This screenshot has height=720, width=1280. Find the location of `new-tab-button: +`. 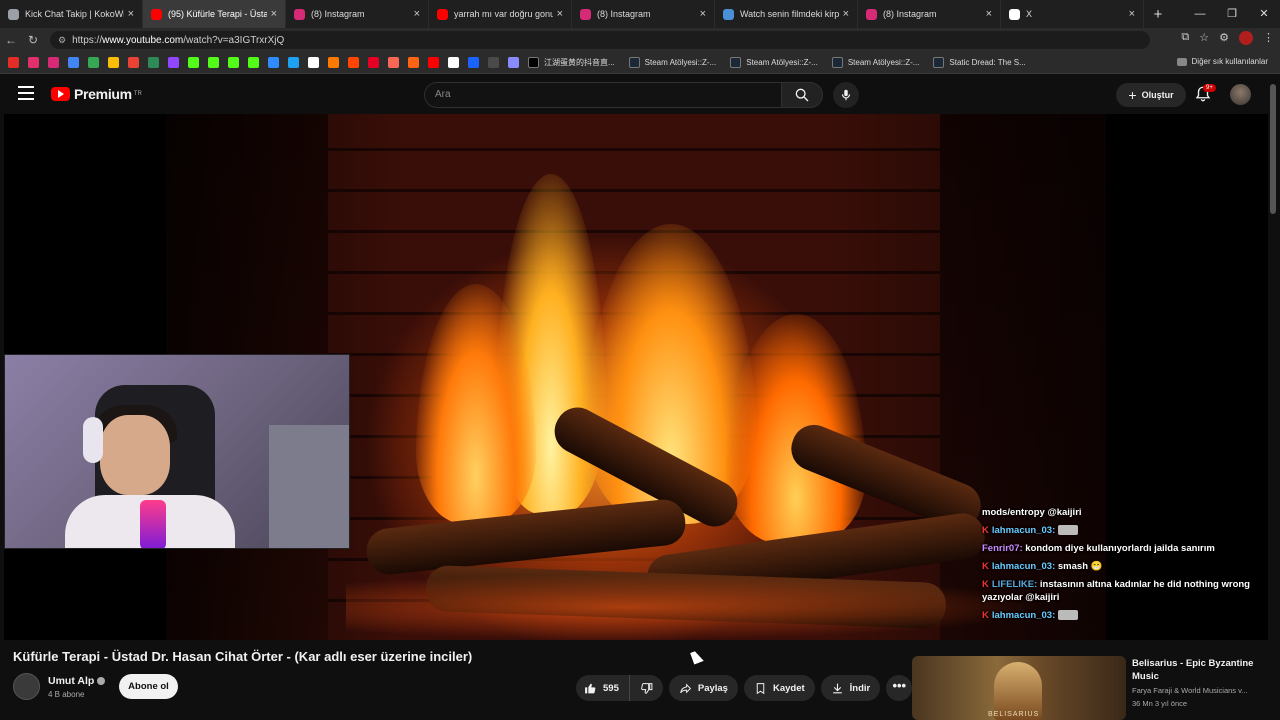

new-tab-button: + is located at coordinates (1158, 14).